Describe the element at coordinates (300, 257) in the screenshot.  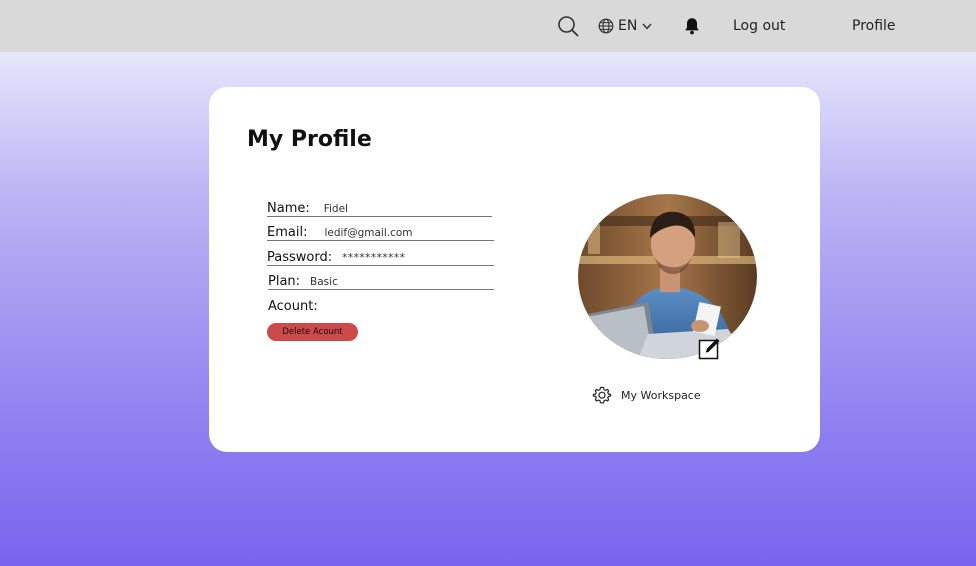
I see `password-label: Password:` at that location.